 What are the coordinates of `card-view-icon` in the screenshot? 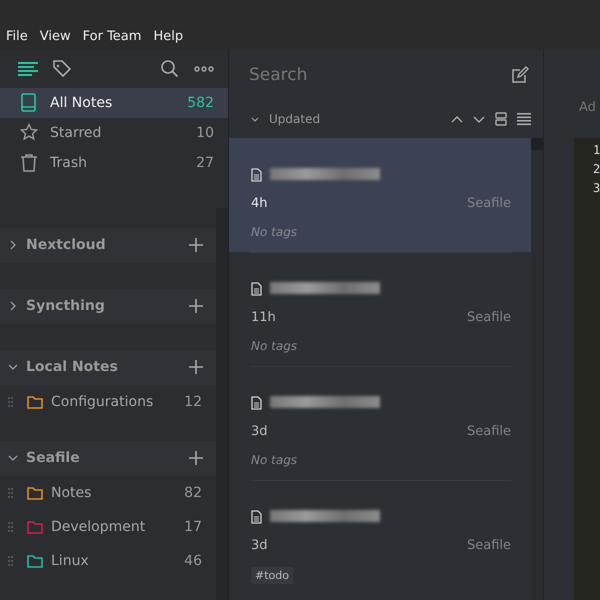 It's located at (501, 119).